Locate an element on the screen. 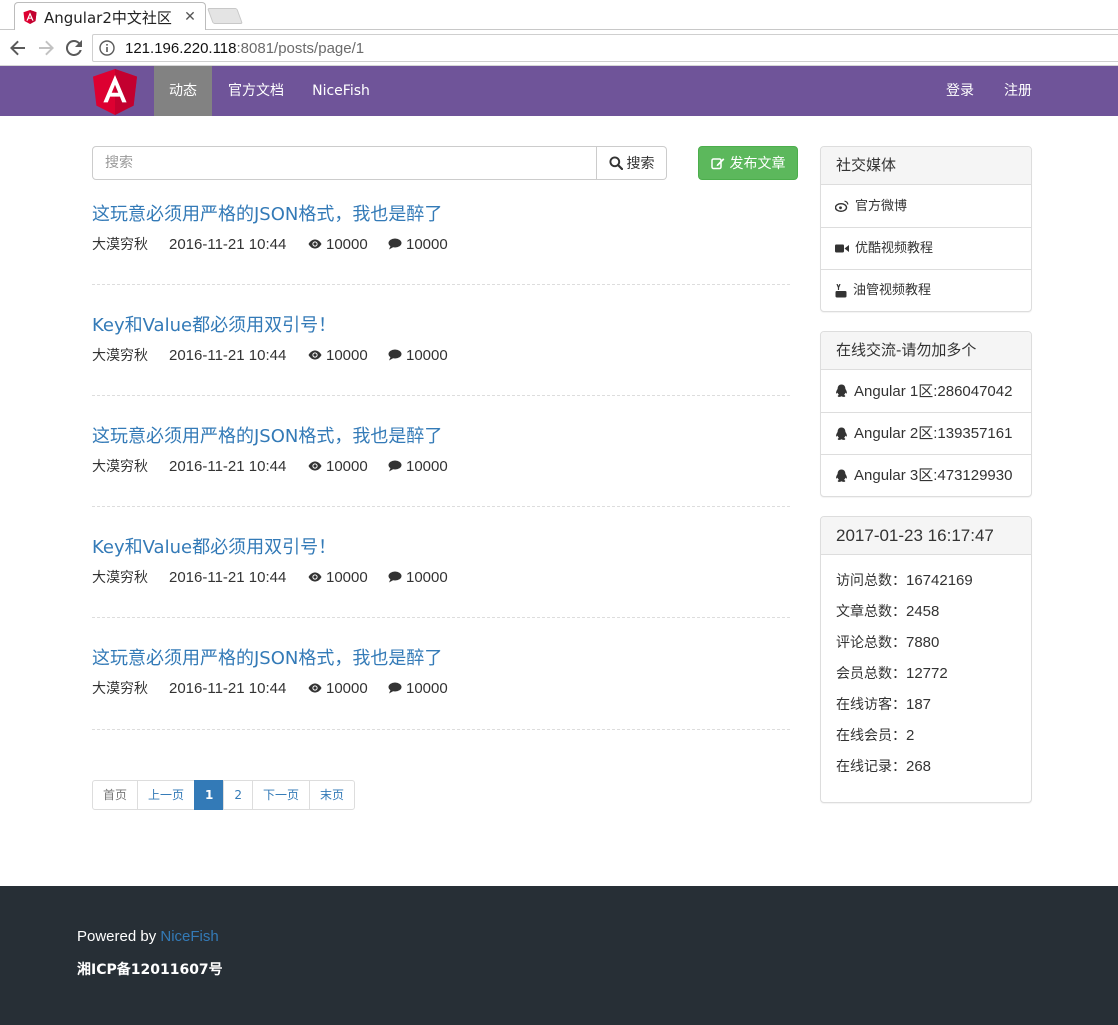 The height and width of the screenshot is (1025, 1118). browser-toolbar: 121.196.220.118:8081/posts/page/1 is located at coordinates (559, 48).